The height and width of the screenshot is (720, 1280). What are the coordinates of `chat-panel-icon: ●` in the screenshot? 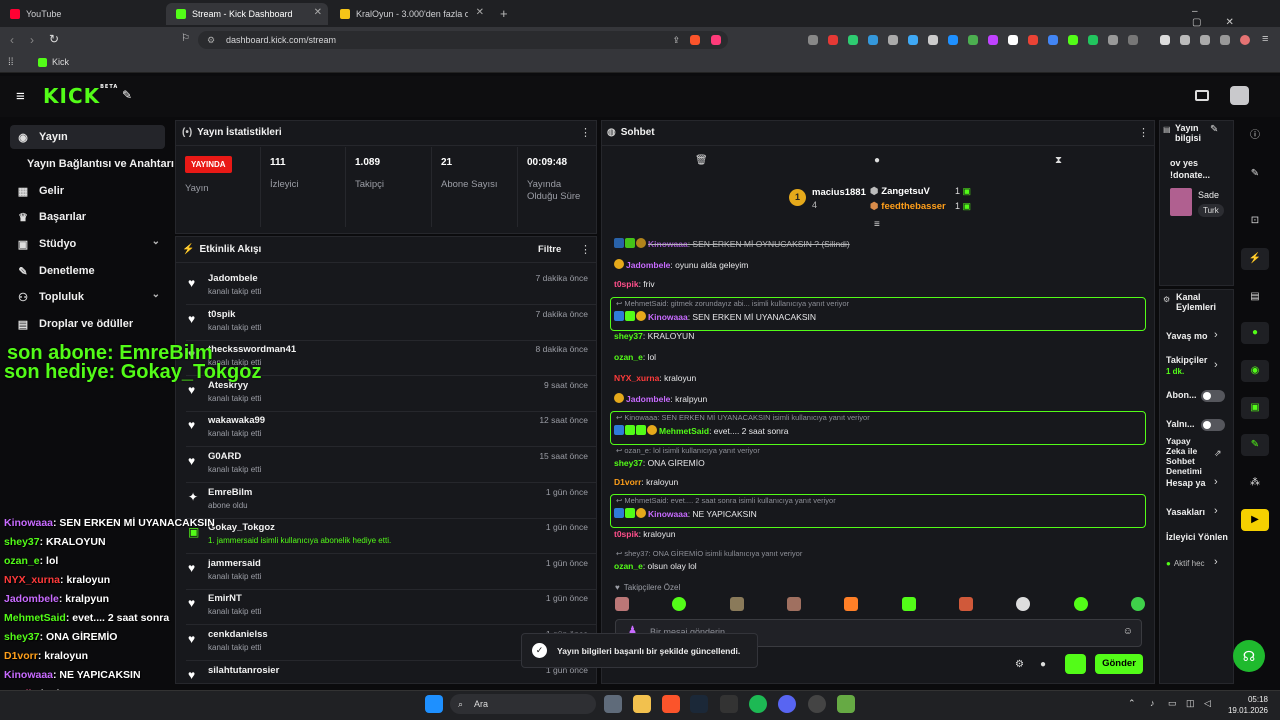 It's located at (1255, 333).